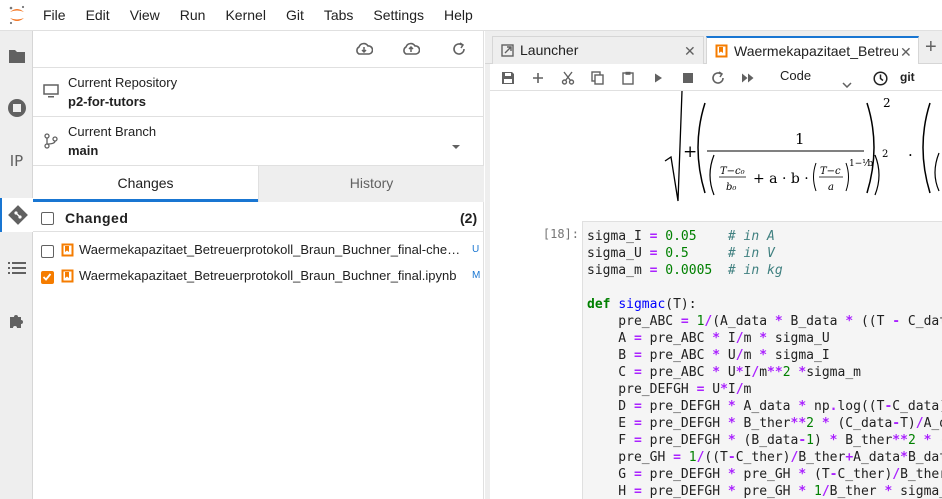 This screenshot has height=499, width=942. Describe the element at coordinates (748, 78) in the screenshot. I see `fast-forward-icon` at that location.